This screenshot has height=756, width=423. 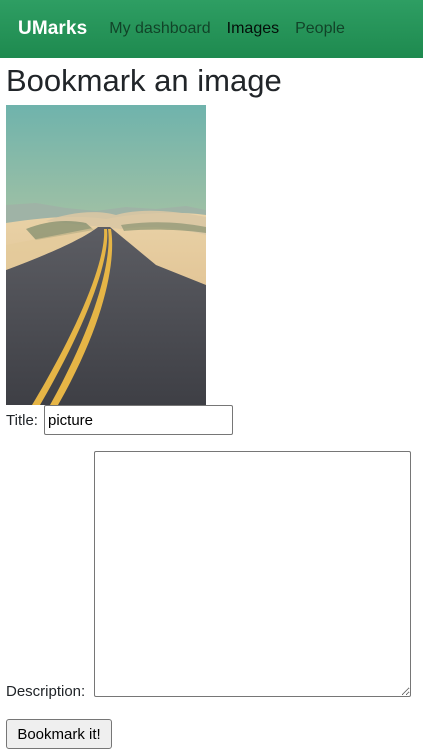 What do you see at coordinates (320, 29) in the screenshot?
I see `nav-link-people: People` at bounding box center [320, 29].